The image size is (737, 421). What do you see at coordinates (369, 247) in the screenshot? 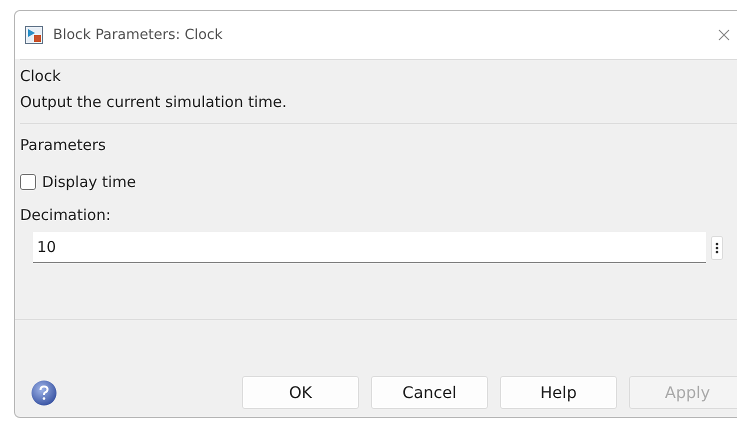
I see `decimation-field: 10` at bounding box center [369, 247].